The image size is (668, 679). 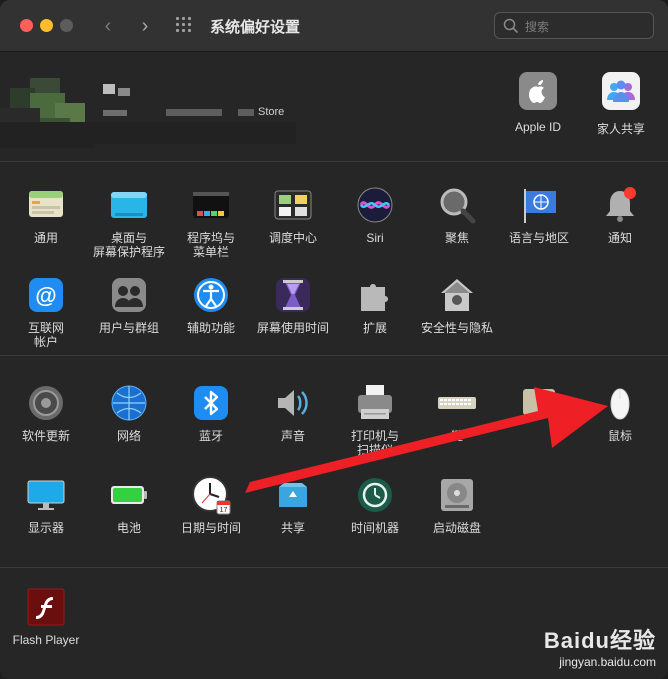 What do you see at coordinates (375, 305) in the screenshot?
I see `pref-extensions: 扩展` at bounding box center [375, 305].